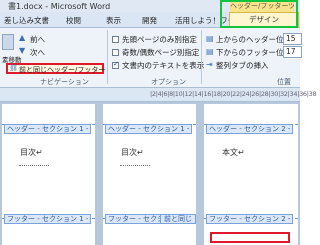  I want to click on group-label-position: 位置, so click(284, 82).